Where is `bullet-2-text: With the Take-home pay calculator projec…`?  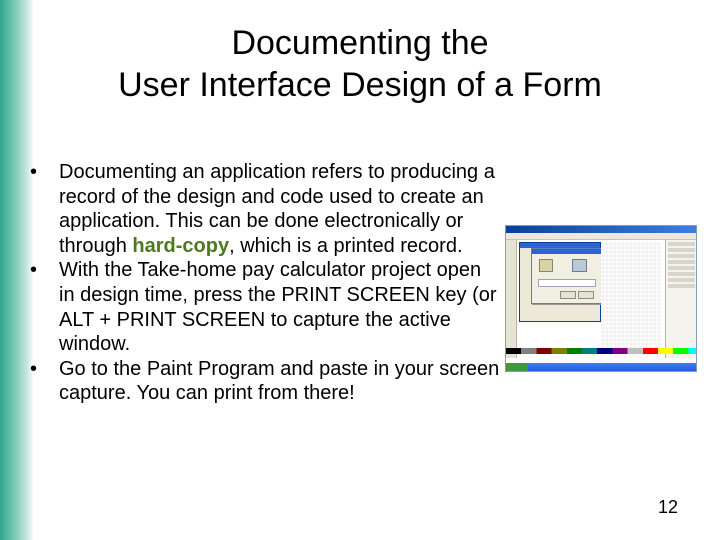
bullet-2-text: With the Take-home pay calculator projec… is located at coordinates (278, 307).